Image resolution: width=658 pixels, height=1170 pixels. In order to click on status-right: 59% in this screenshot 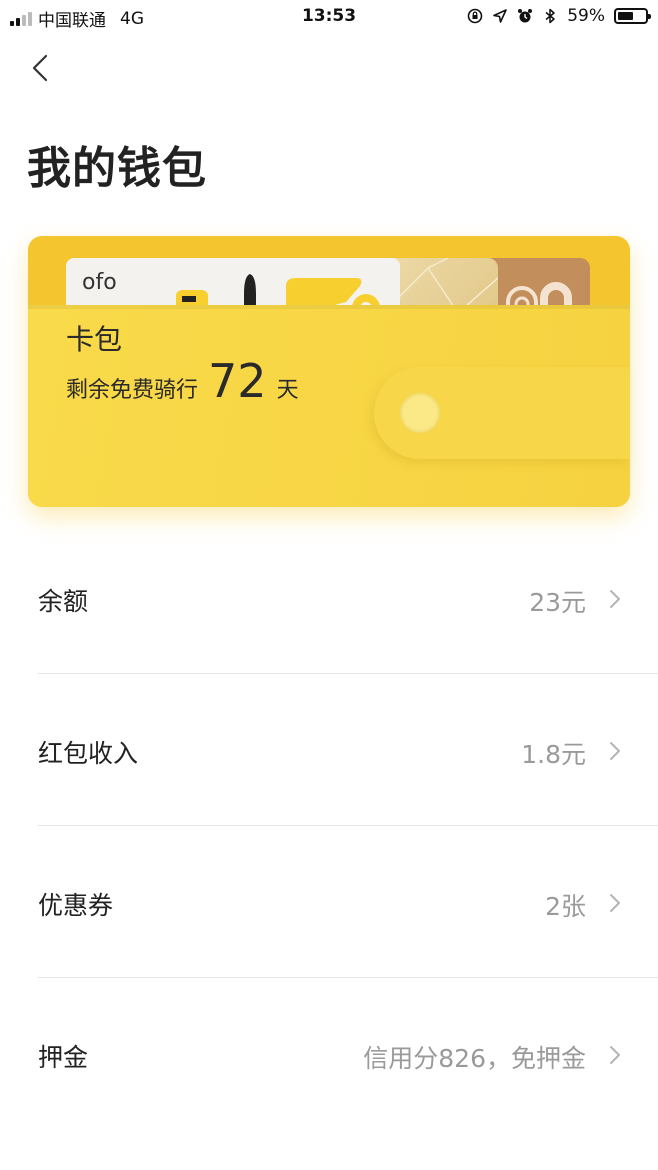, I will do `click(559, 16)`.